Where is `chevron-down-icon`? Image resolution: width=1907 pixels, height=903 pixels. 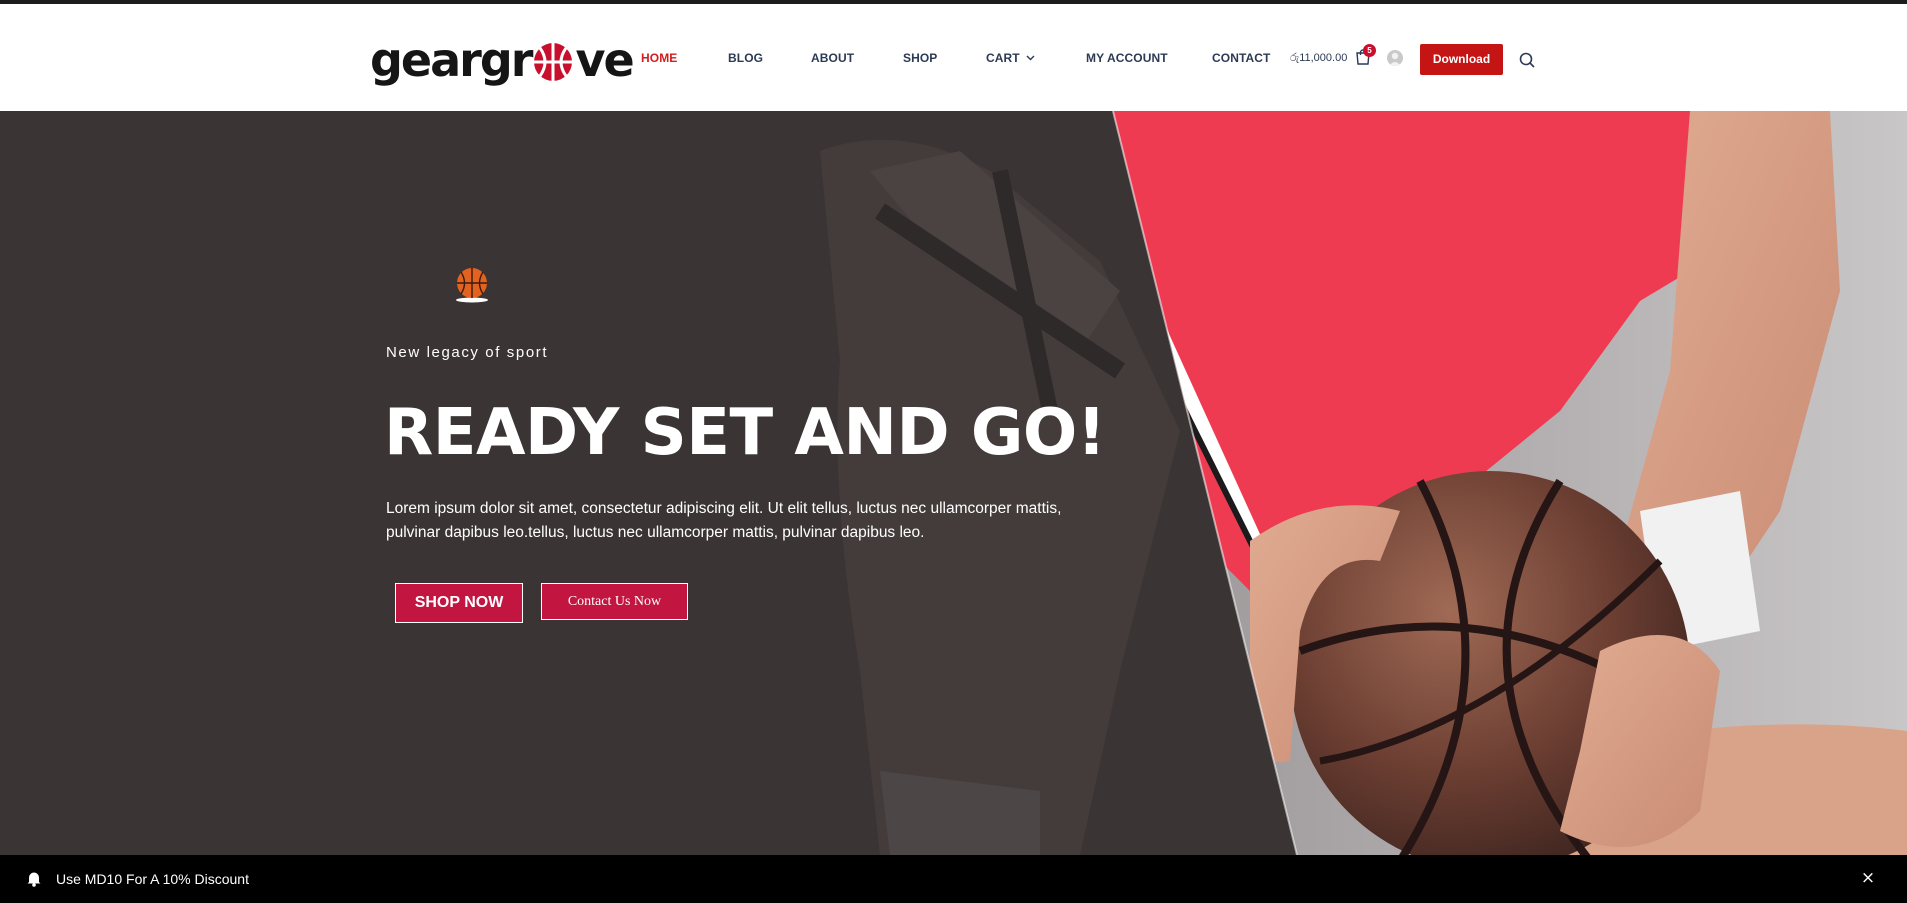
chevron-down-icon is located at coordinates (1030, 58).